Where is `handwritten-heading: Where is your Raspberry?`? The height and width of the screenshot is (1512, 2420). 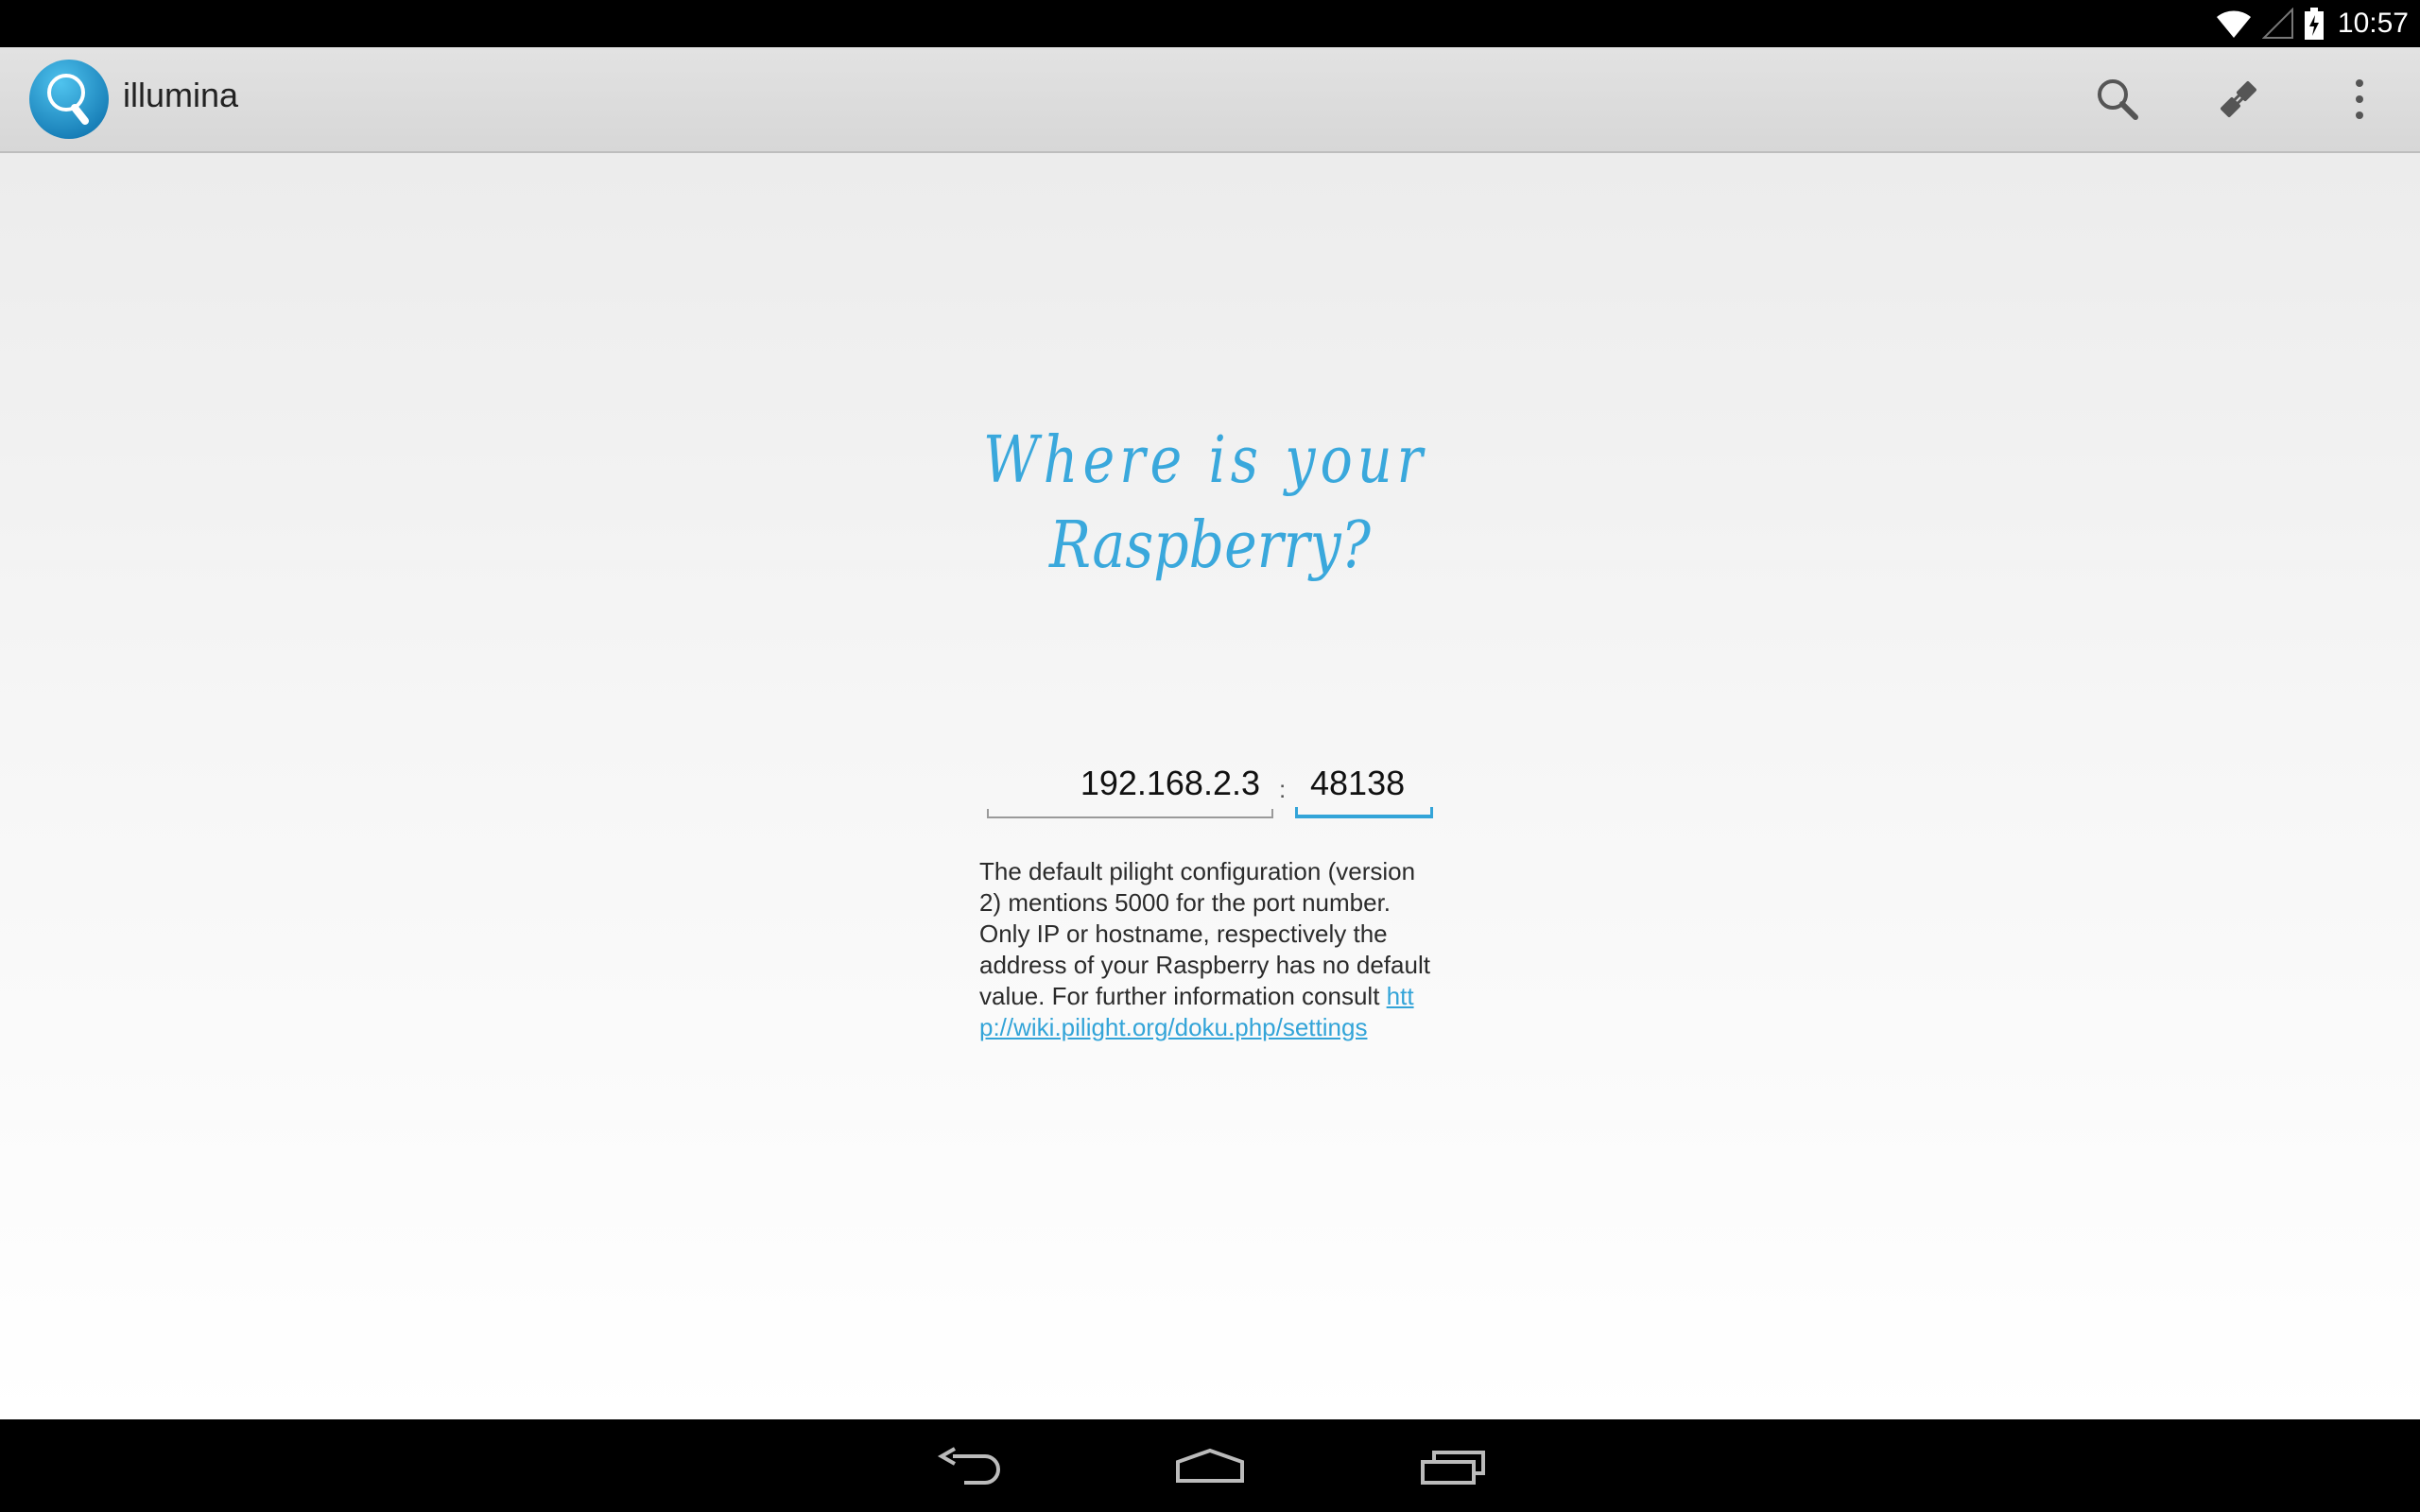
handwritten-heading: Where is your Raspberry? is located at coordinates (1205, 503).